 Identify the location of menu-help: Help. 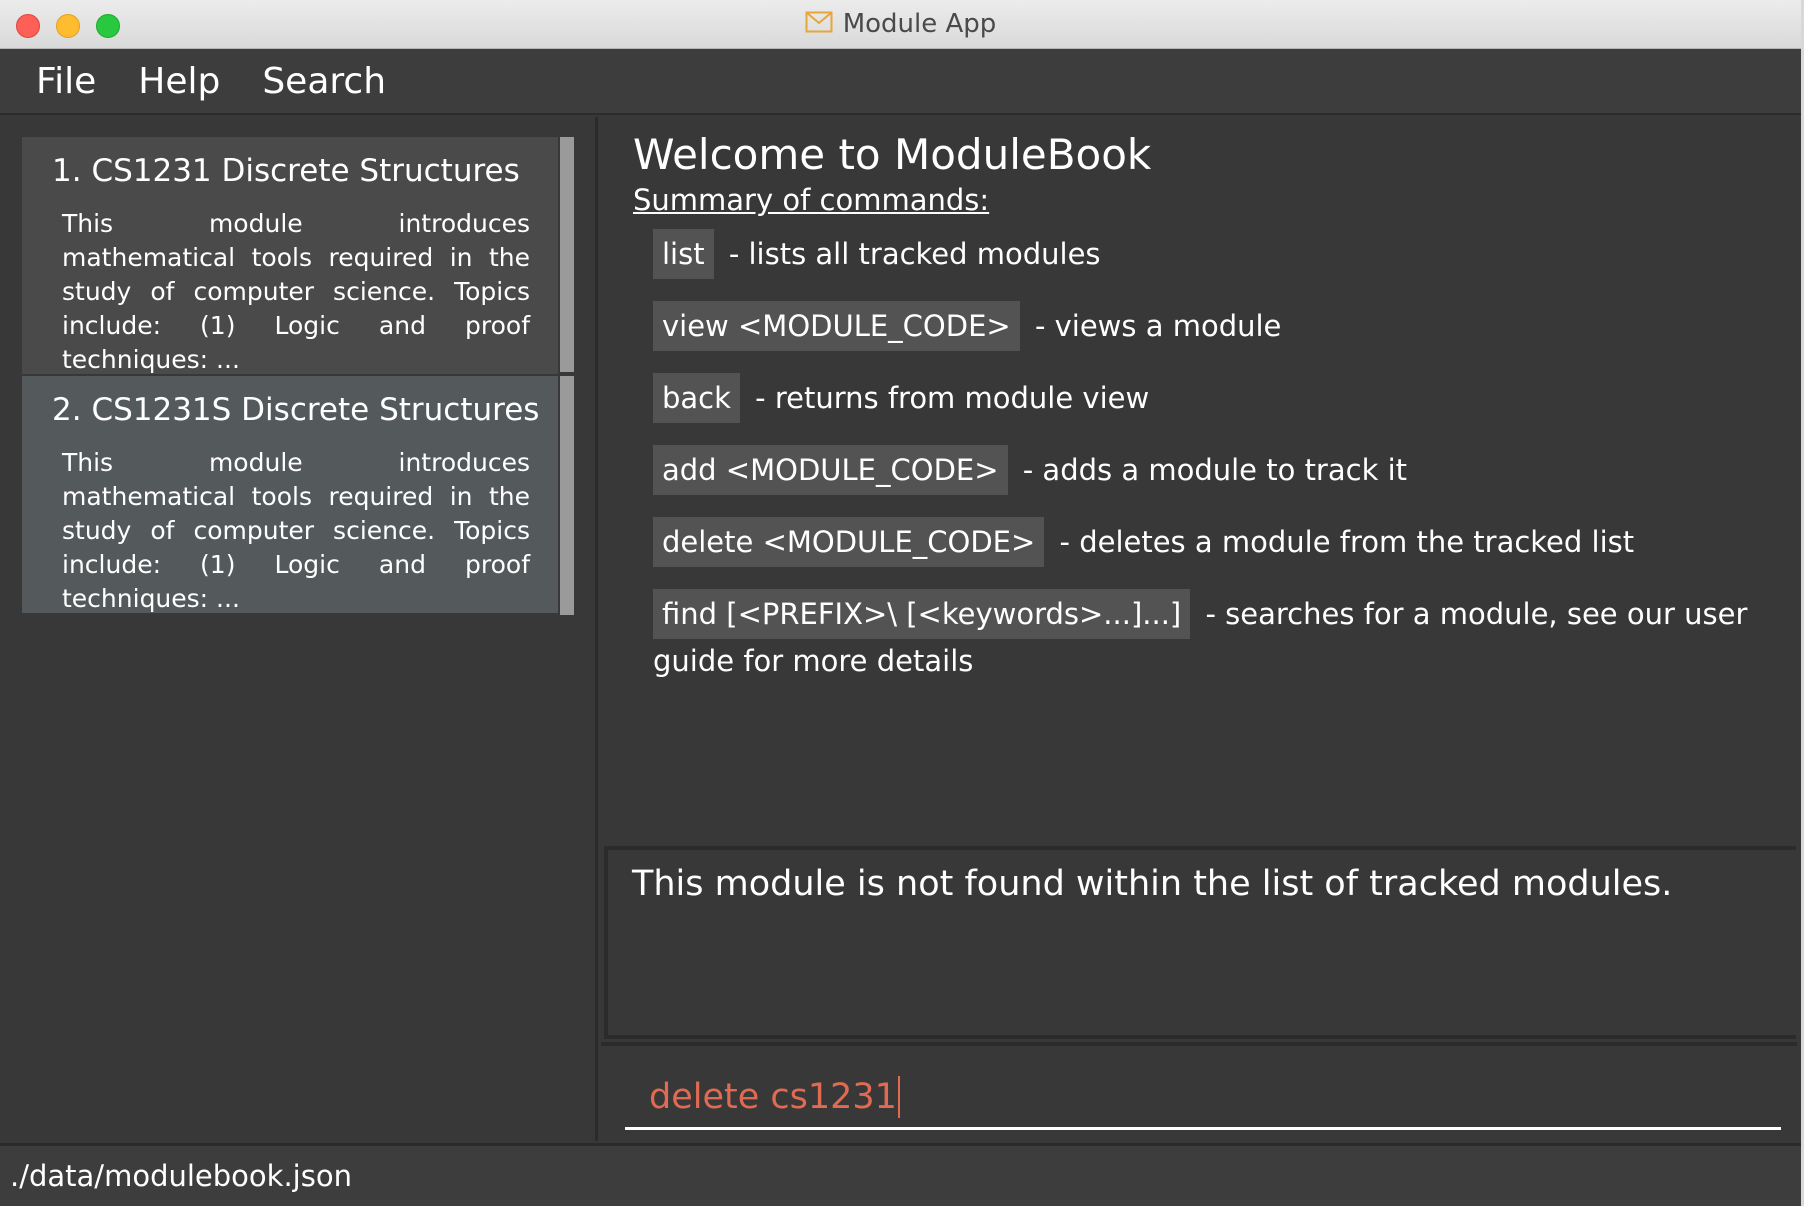
(179, 81).